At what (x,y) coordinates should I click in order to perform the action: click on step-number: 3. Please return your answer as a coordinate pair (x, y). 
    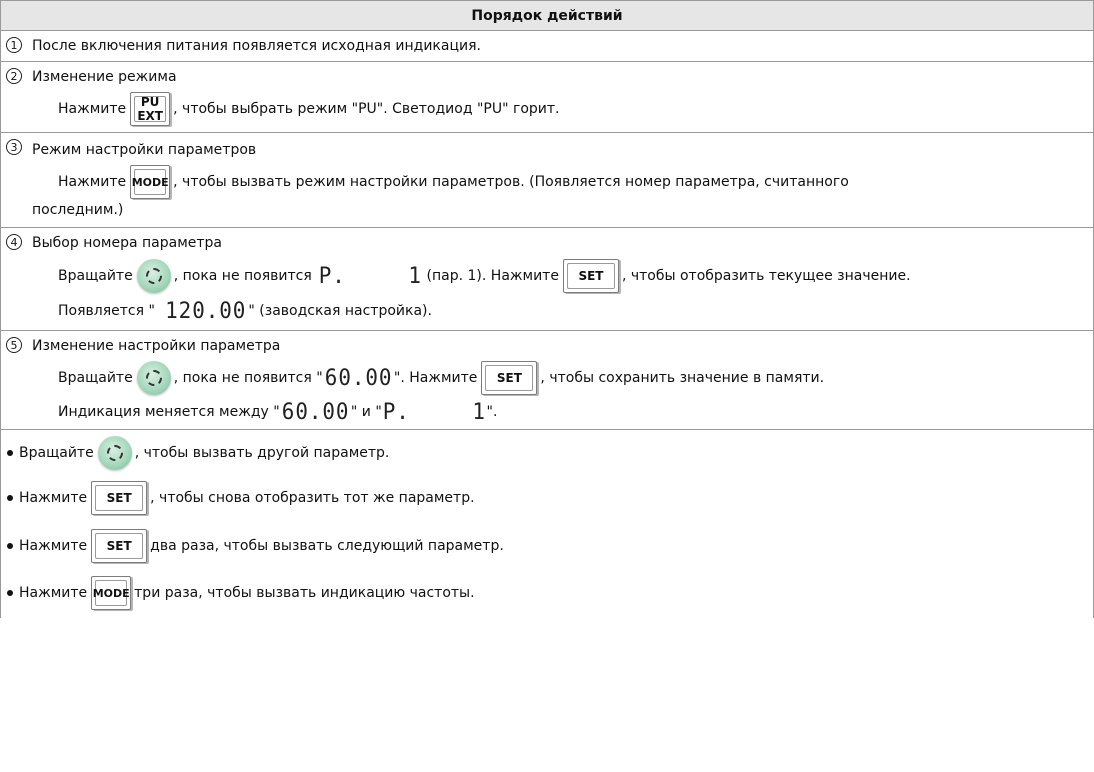
    Looking at the image, I should click on (14, 147).